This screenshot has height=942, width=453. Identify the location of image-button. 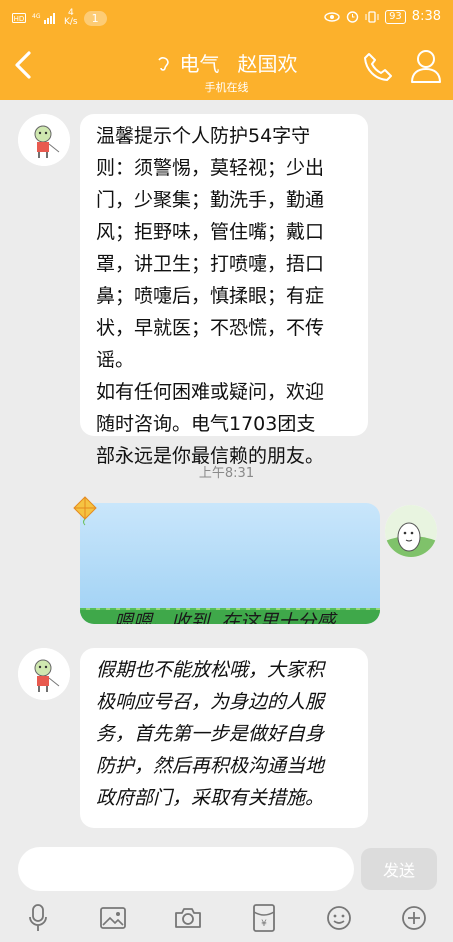
(113, 918).